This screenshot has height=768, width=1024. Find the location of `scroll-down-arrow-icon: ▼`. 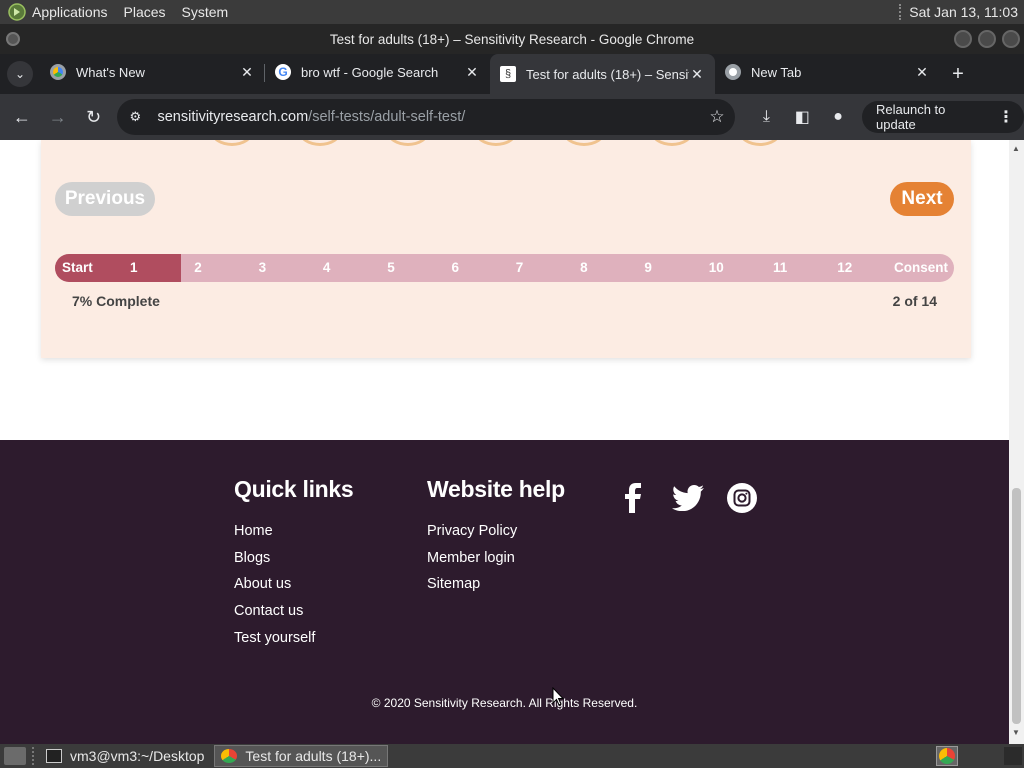

scroll-down-arrow-icon: ▼ is located at coordinates (1016, 732).